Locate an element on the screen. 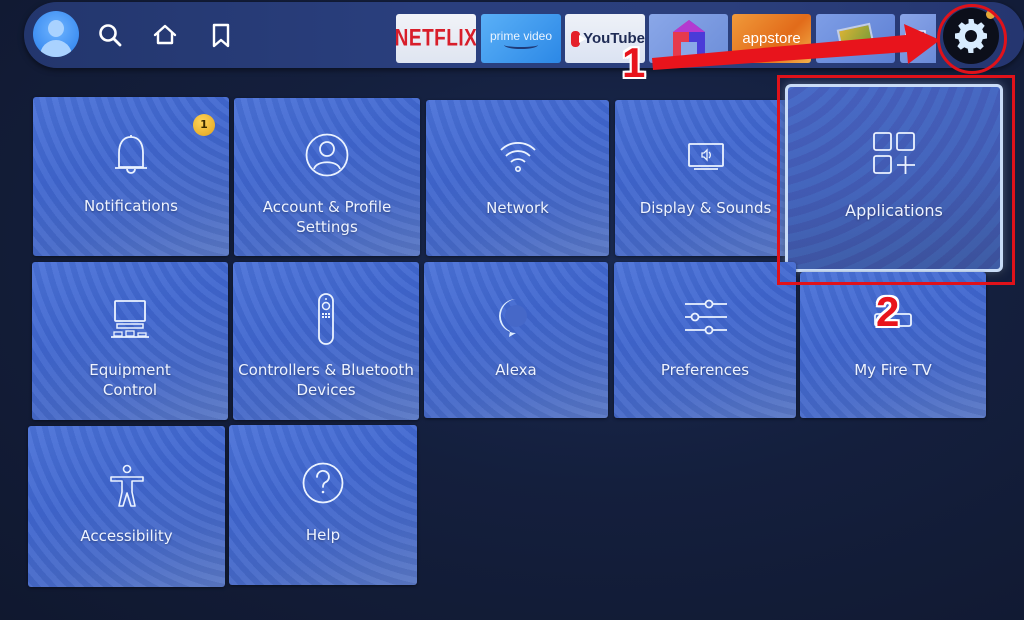 This screenshot has height=620, width=1024. home-icon is located at coordinates (165, 34).